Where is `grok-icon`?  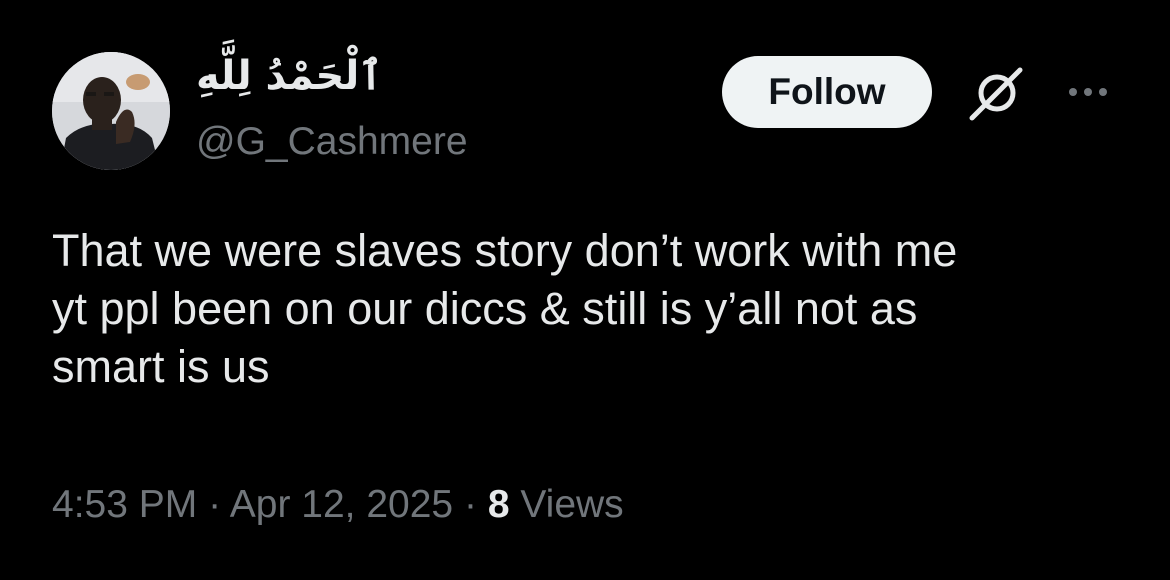
grok-icon is located at coordinates (997, 93).